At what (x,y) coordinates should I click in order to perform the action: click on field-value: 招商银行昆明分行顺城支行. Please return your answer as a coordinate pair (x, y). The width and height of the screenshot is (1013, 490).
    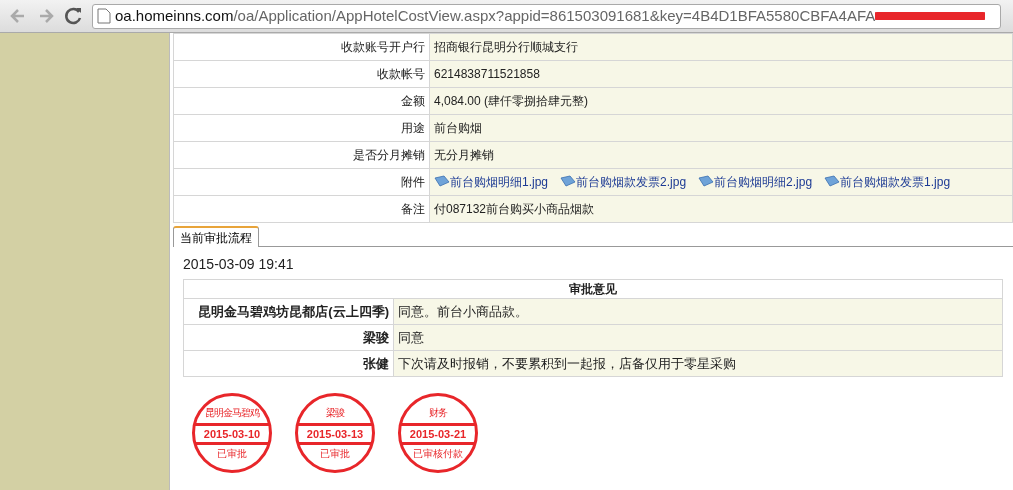
    Looking at the image, I should click on (721, 47).